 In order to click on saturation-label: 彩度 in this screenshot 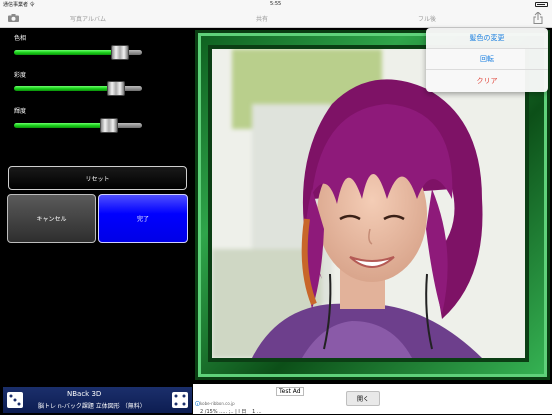, I will do `click(20, 75)`.